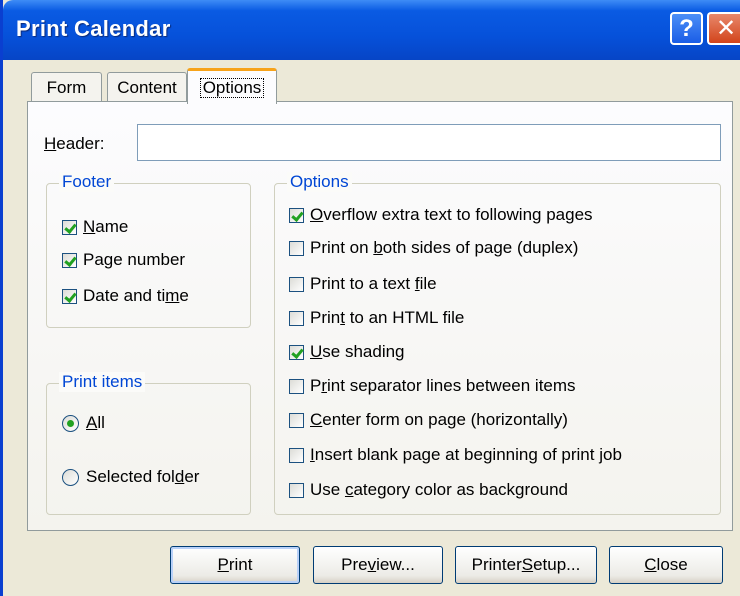  I want to click on footer-date-time-label: Date and time, so click(136, 295).